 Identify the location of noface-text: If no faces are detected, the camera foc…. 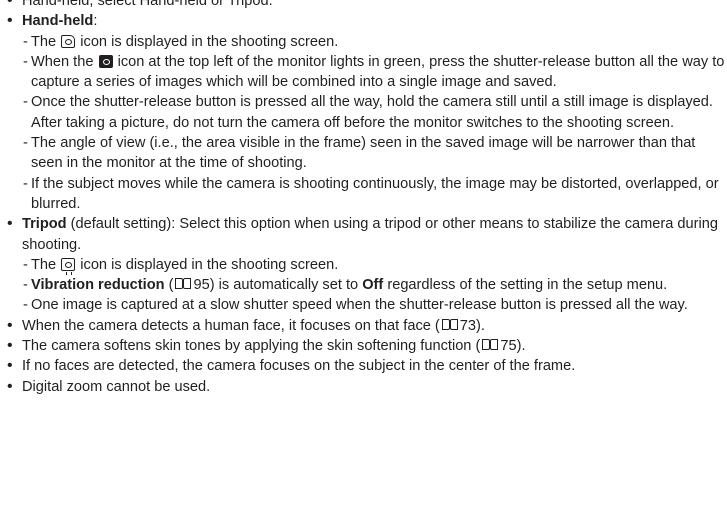
(299, 366).